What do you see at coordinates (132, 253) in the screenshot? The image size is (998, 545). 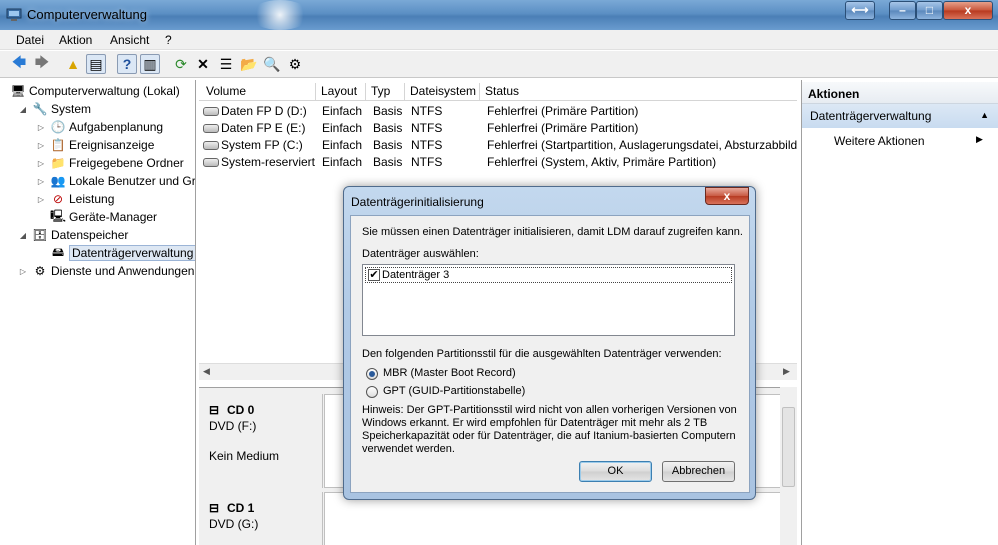 I see `tree-item-label: Datenträgerverwaltung` at bounding box center [132, 253].